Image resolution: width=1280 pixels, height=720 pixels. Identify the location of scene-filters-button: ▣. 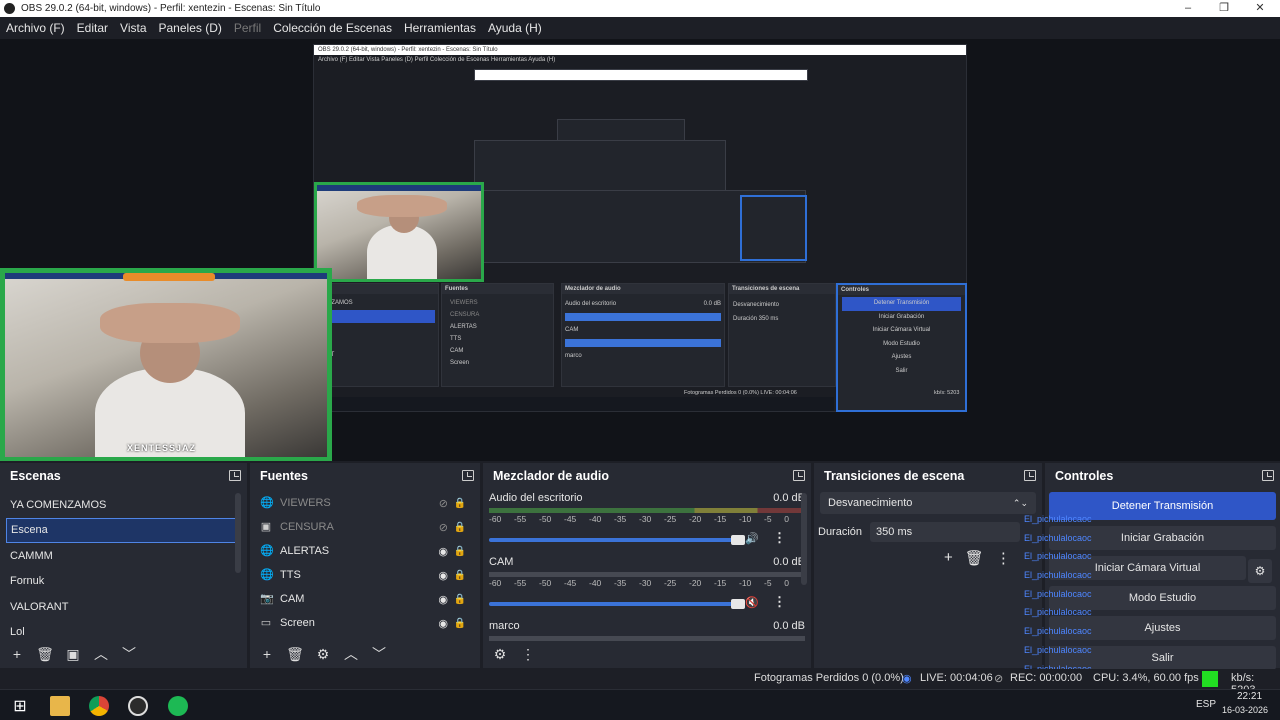
(73, 654).